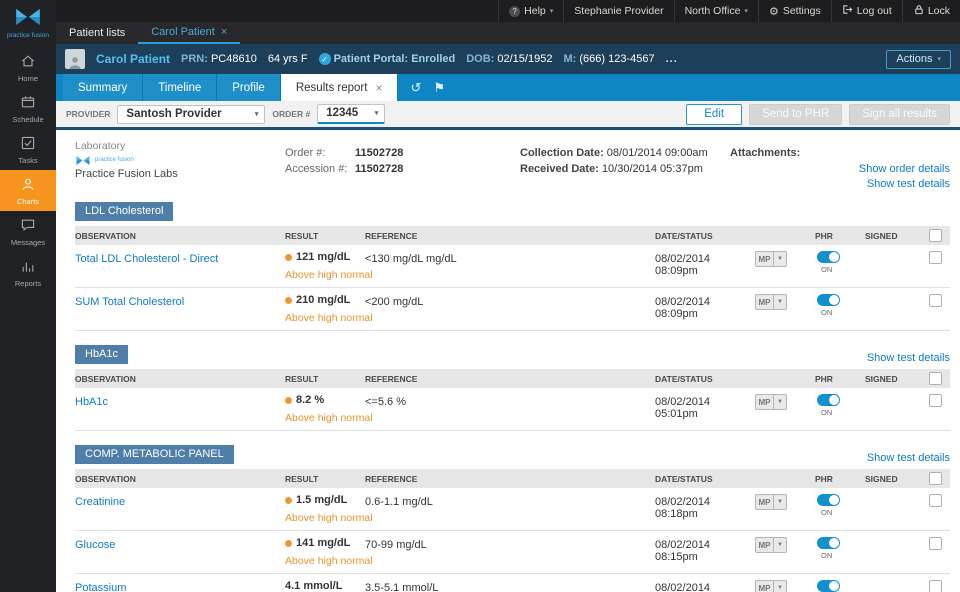  Describe the element at coordinates (129, 302) in the screenshot. I see `observation-link: SUM Total Cholesterol` at that location.